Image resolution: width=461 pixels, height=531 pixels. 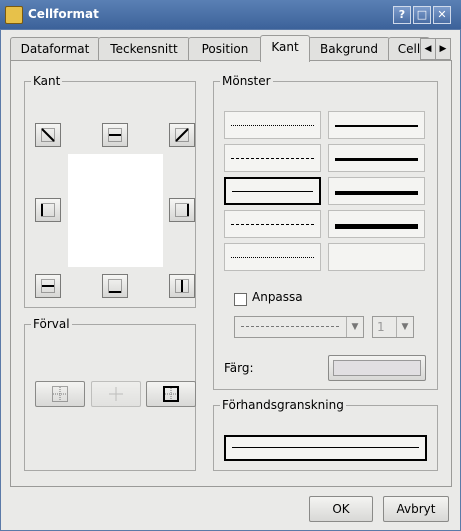 I want to click on pattern-thick, so click(x=376, y=191).